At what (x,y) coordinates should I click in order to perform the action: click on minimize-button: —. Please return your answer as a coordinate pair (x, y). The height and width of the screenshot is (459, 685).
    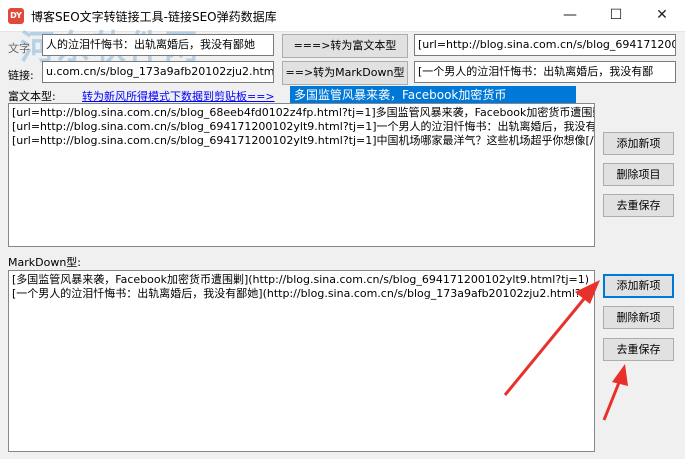
    Looking at the image, I should click on (570, 15).